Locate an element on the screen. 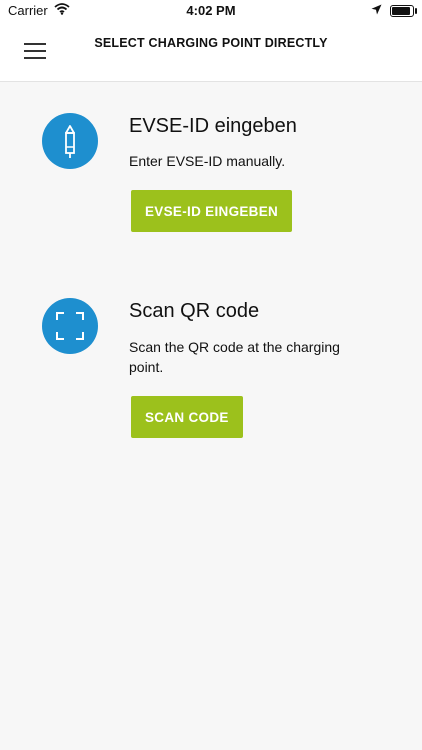 Image resolution: width=422 pixels, height=750 pixels. status-time: 4:02 PM is located at coordinates (211, 10).